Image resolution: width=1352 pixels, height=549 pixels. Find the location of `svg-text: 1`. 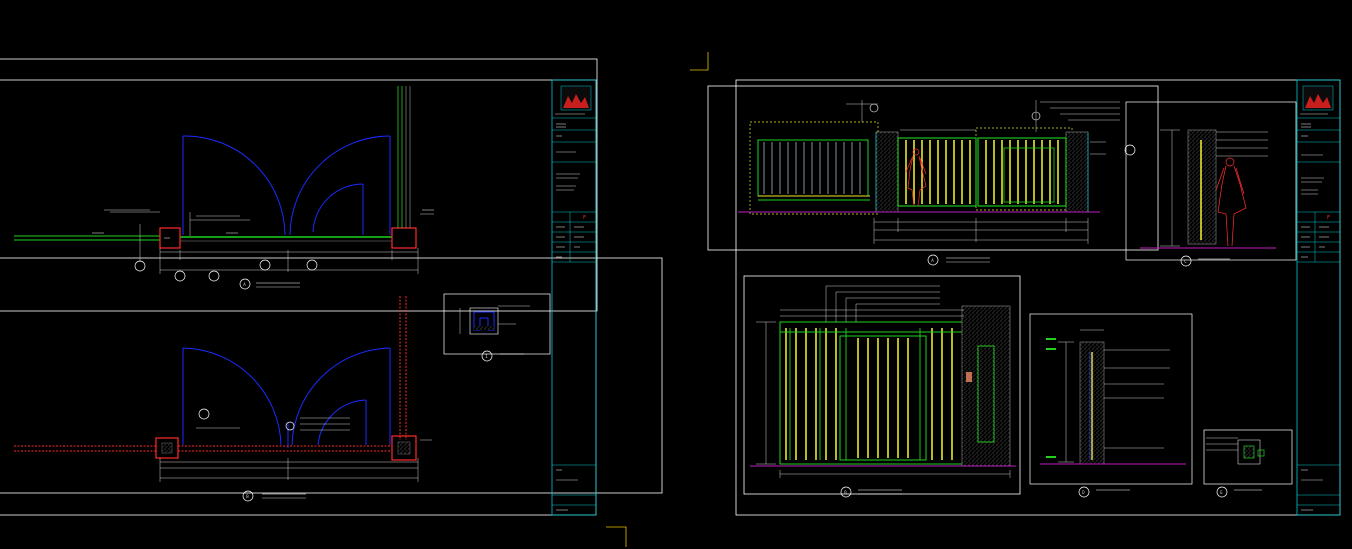

svg-text: 1 is located at coordinates (486, 356).